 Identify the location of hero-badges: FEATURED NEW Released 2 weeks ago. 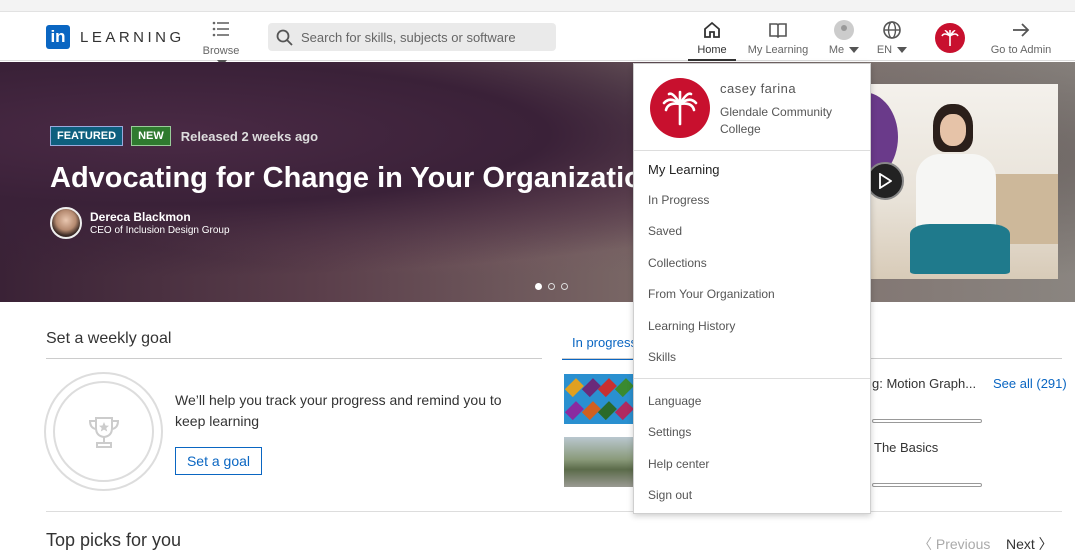
(184, 136).